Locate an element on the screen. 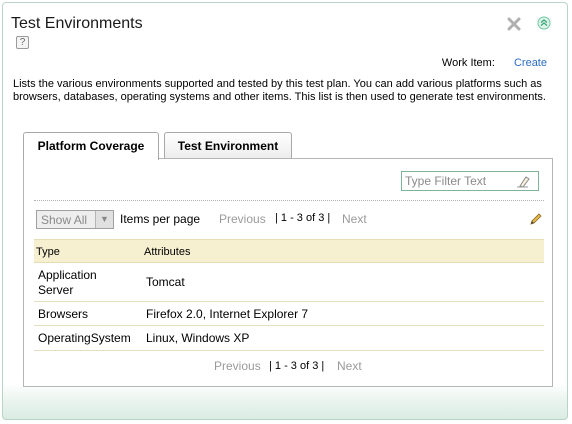 The width and height of the screenshot is (572, 424). close-icon is located at coordinates (514, 24).